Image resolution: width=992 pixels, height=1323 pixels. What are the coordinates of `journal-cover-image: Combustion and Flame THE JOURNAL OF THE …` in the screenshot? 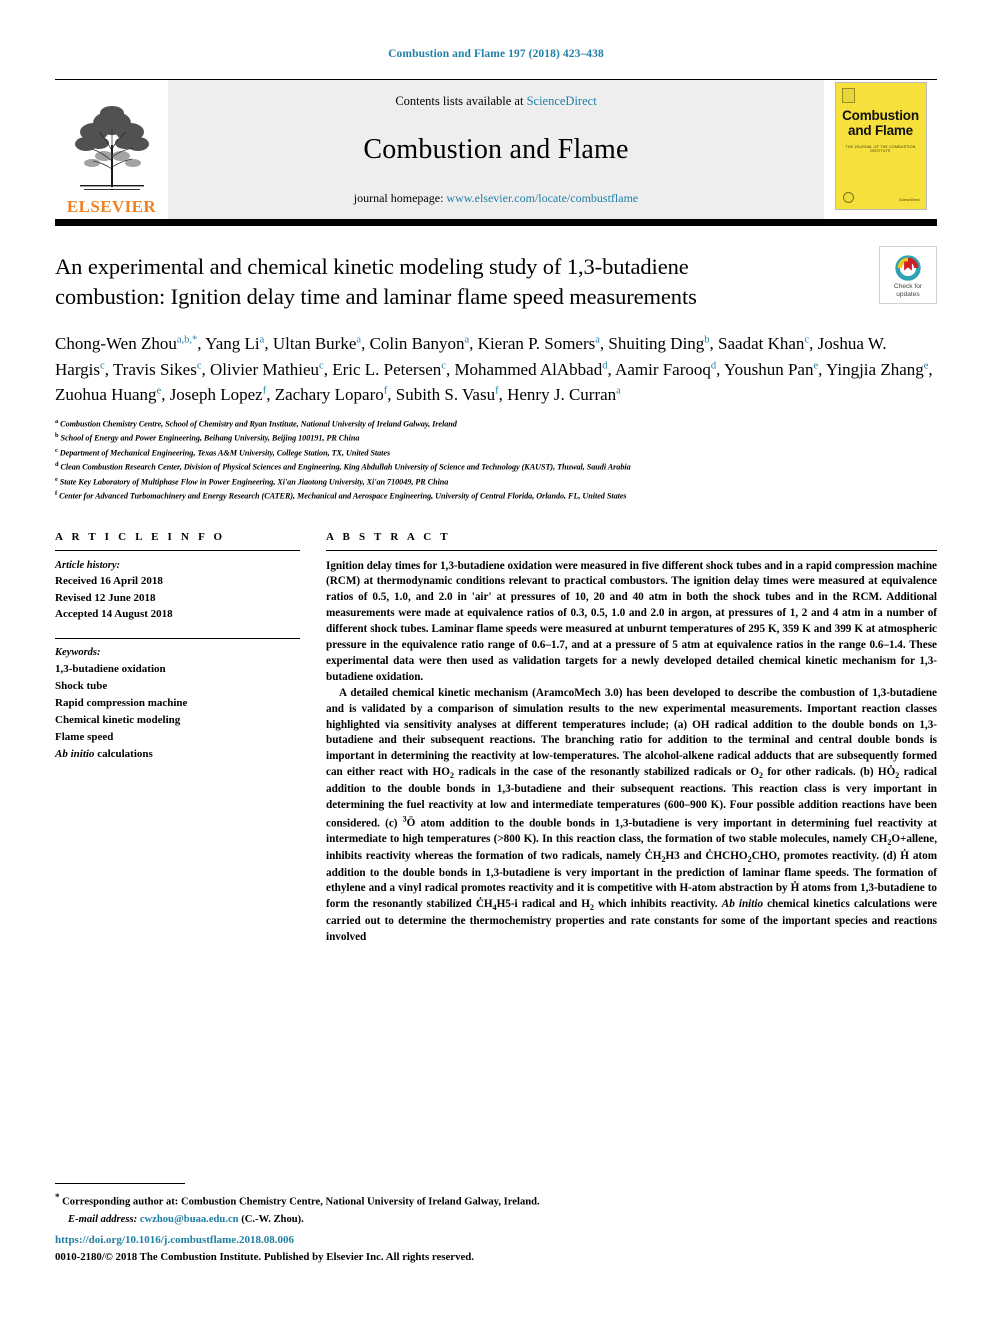 It's located at (880, 146).